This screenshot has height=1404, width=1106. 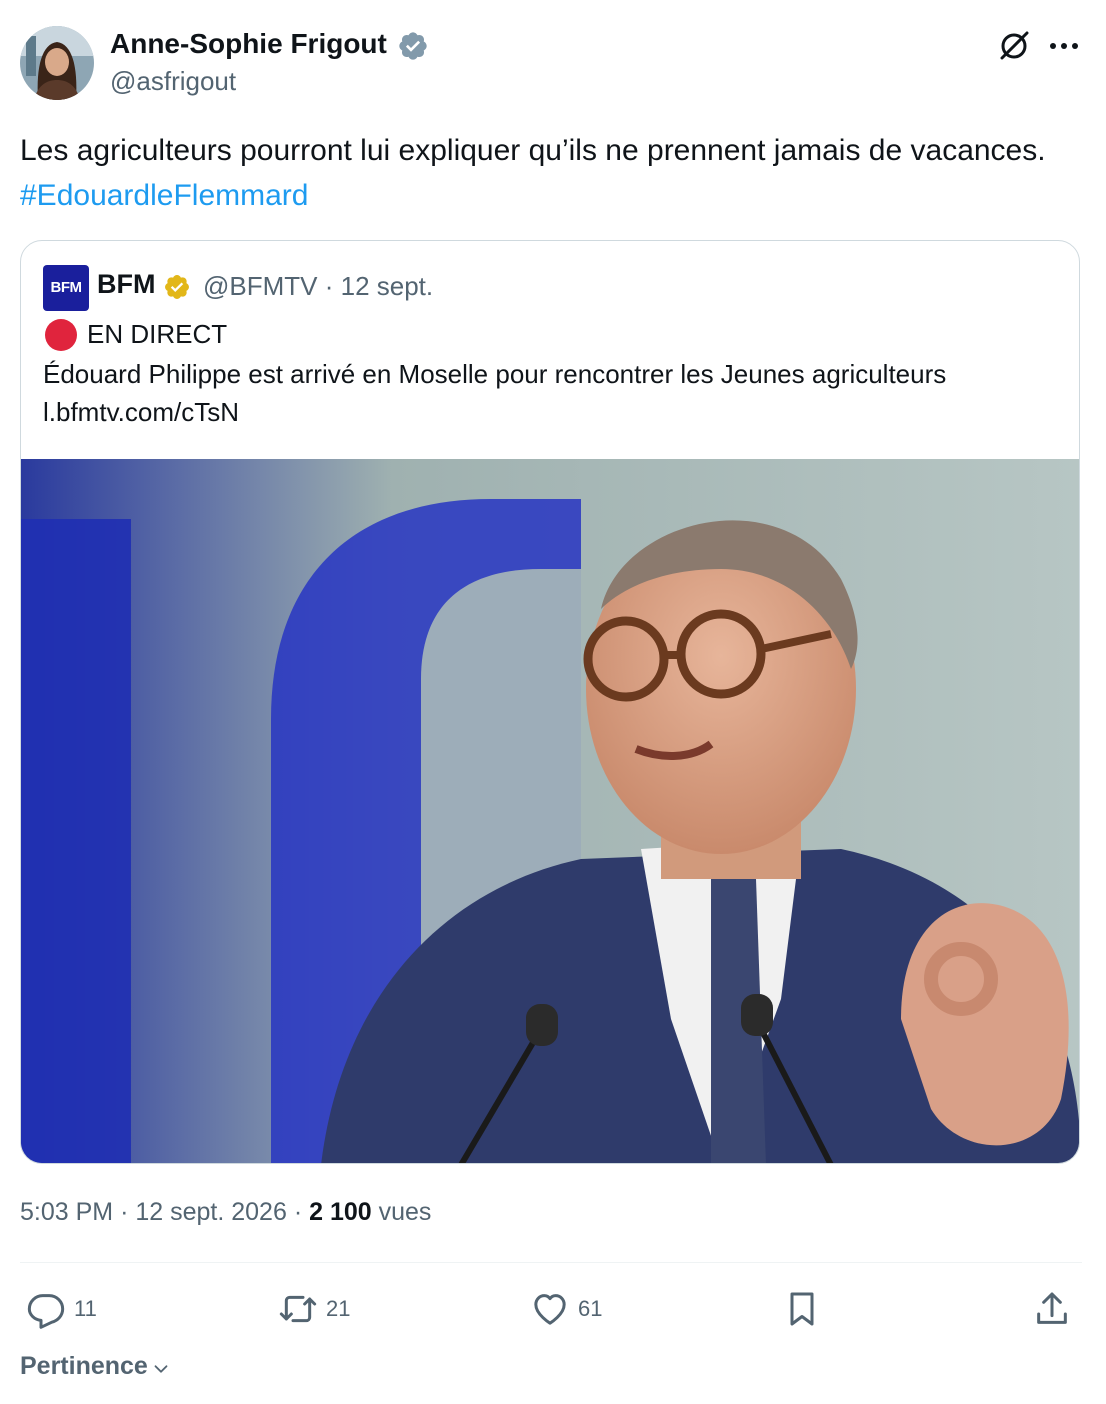 What do you see at coordinates (164, 195) in the screenshot?
I see `hashtag-link: #EdouardleFlemmard` at bounding box center [164, 195].